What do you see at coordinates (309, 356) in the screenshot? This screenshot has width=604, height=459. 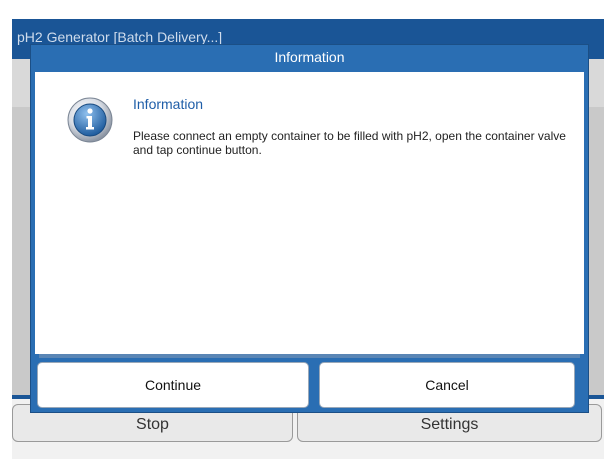 I see `dialog-separator` at bounding box center [309, 356].